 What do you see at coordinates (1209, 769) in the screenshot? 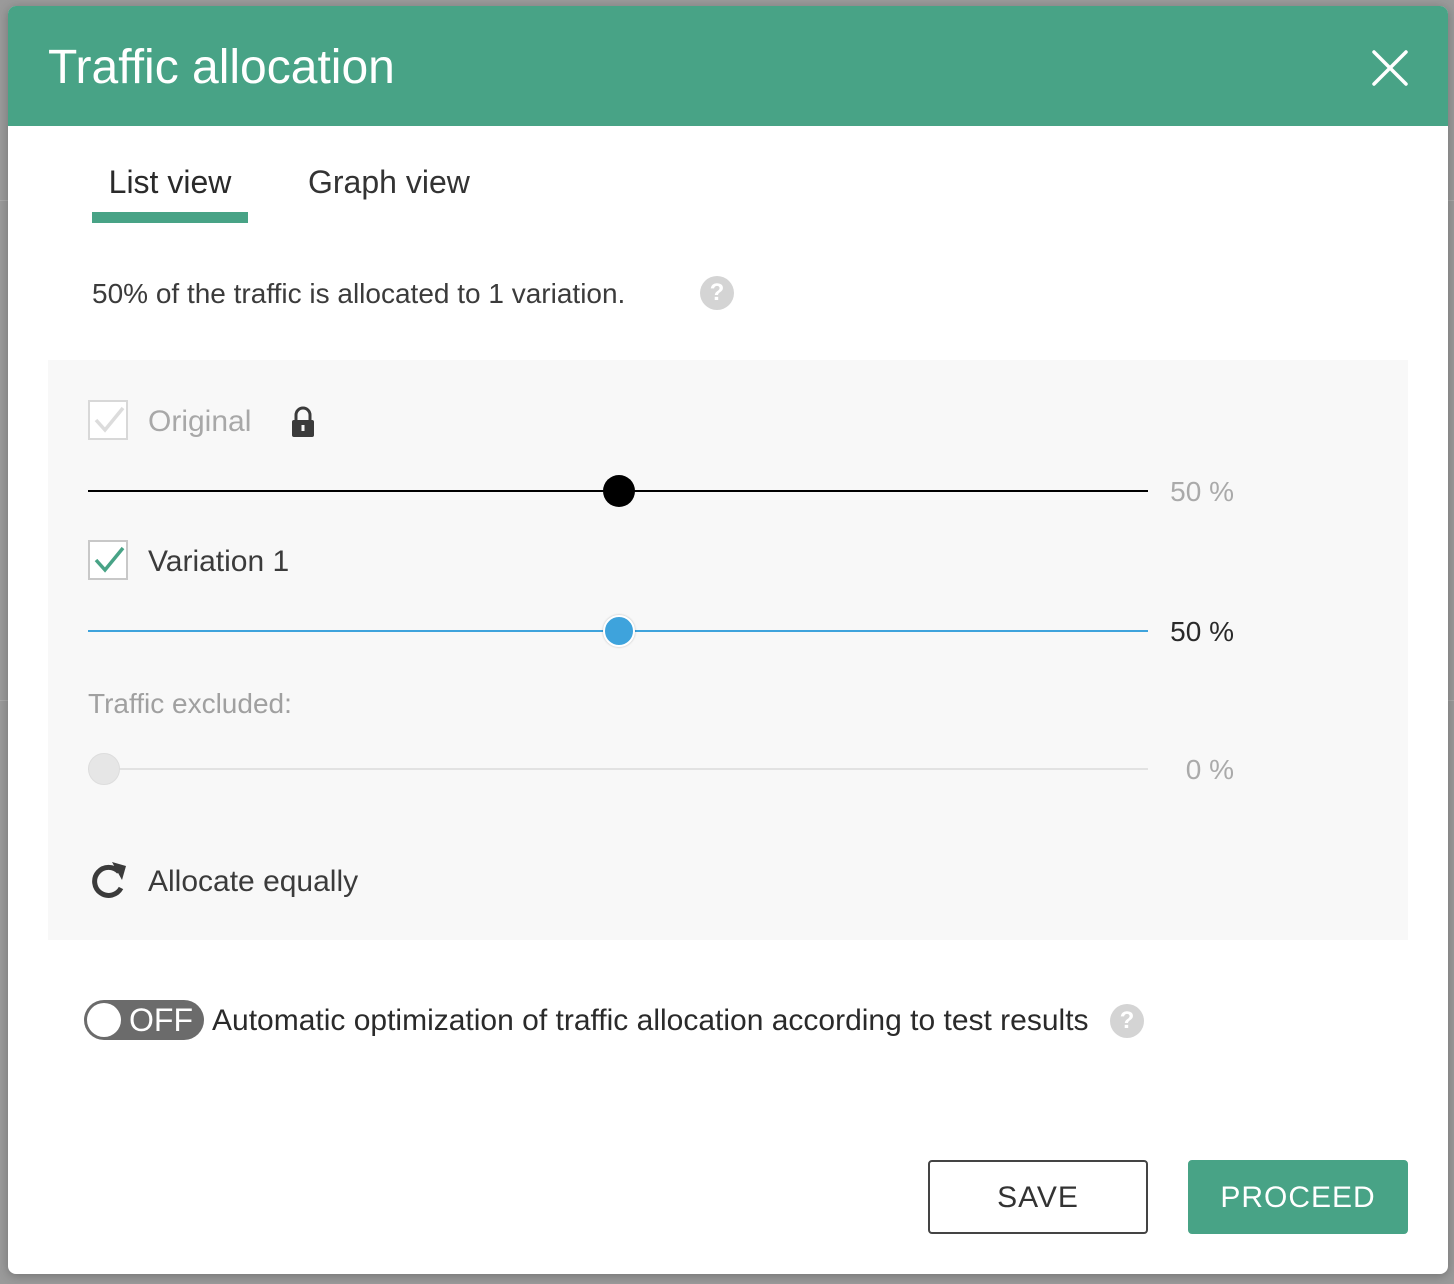
I see `excluded-percent: 0 %` at bounding box center [1209, 769].